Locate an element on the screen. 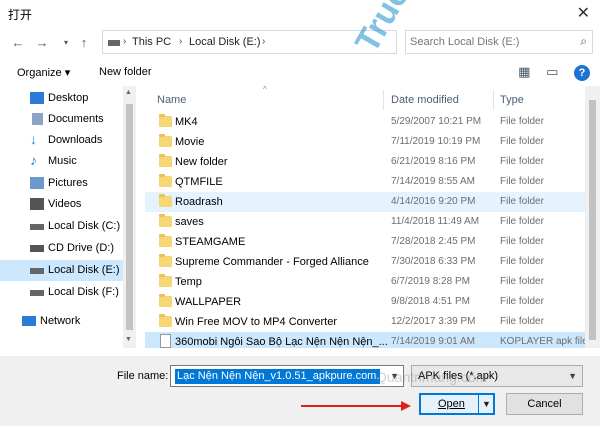 The image size is (600, 426). table-row: Roadrash 4/14/2016 9:20 PM File folder is located at coordinates (365, 202).